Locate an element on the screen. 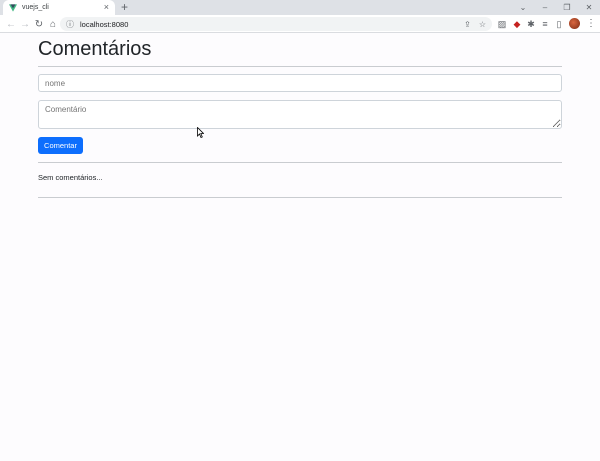  site-info-icon: ⓘ is located at coordinates (70, 24).